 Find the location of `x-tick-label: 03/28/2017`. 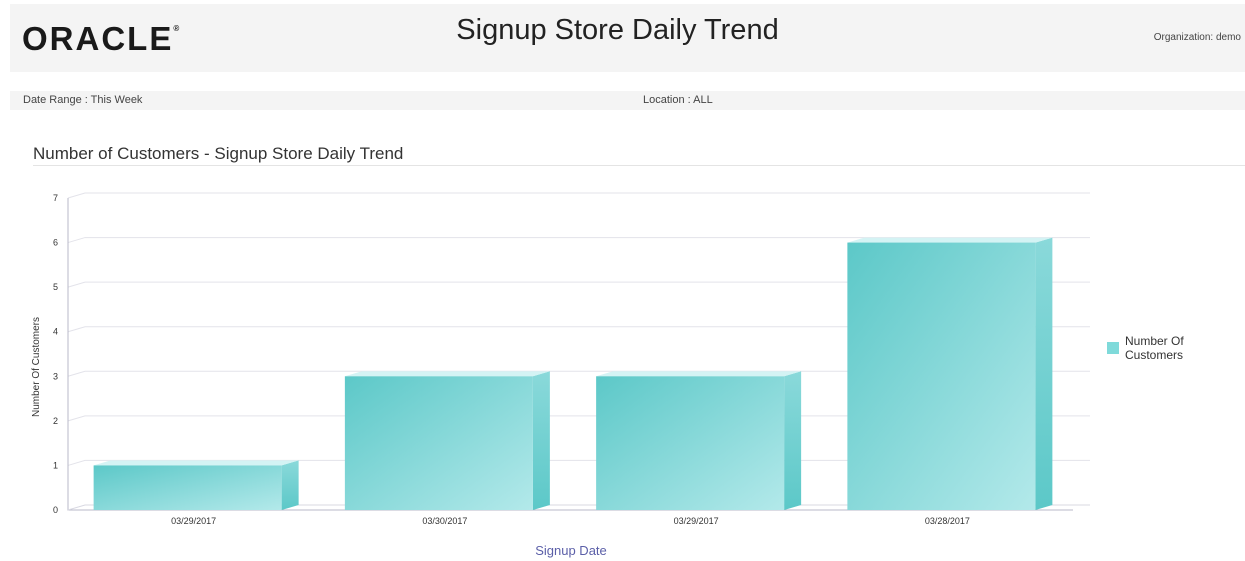

x-tick-label: 03/28/2017 is located at coordinates (947, 521).